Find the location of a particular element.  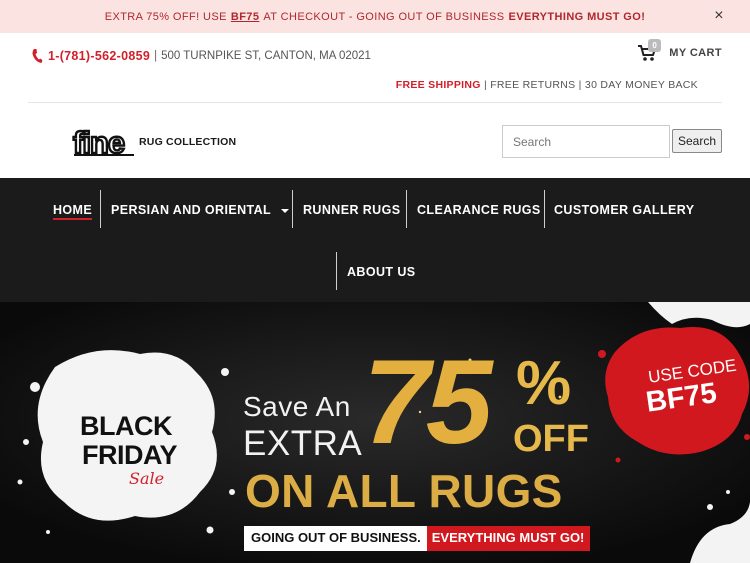

nav-item-label: PERSIAN AND ORIENTAL is located at coordinates (191, 210).